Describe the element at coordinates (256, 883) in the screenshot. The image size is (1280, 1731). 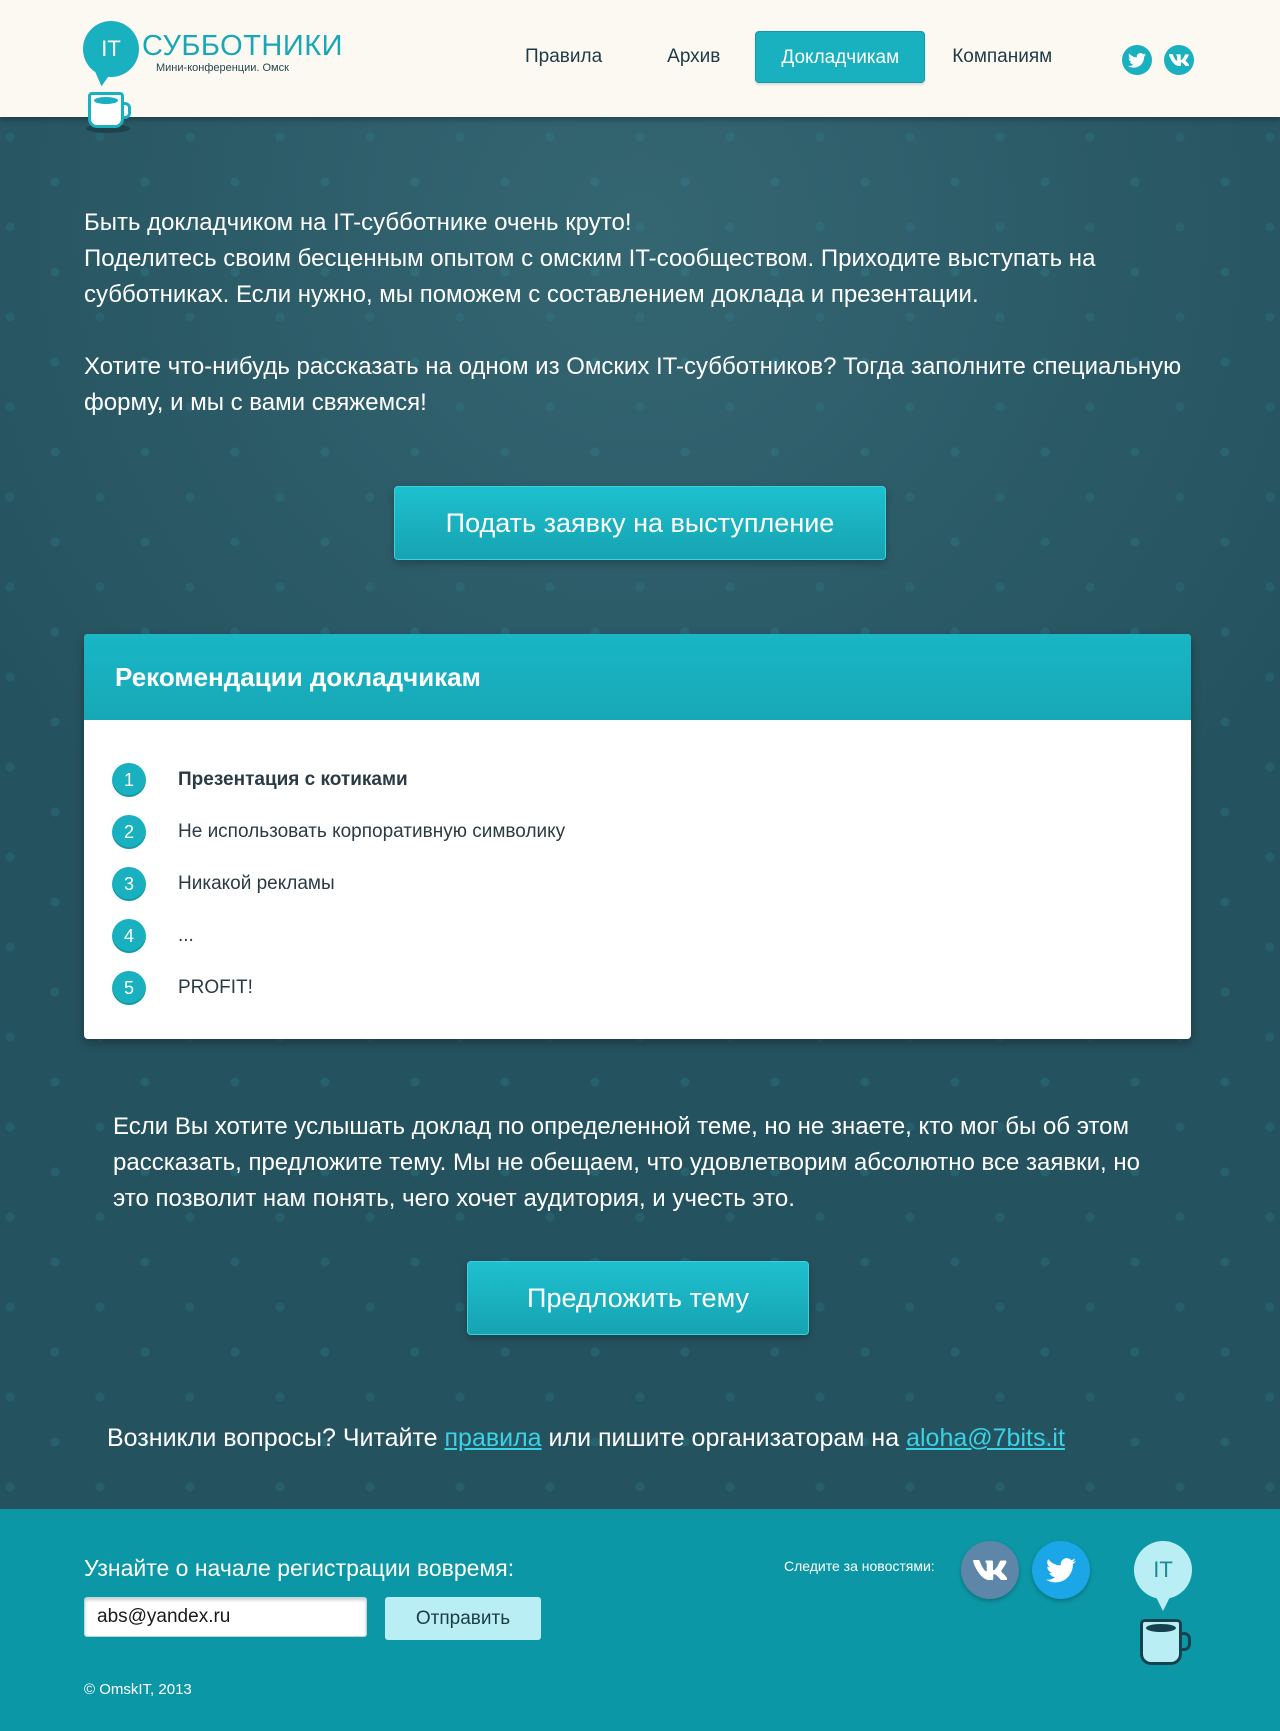
I see `list-item-text: Никакой рекламы` at that location.